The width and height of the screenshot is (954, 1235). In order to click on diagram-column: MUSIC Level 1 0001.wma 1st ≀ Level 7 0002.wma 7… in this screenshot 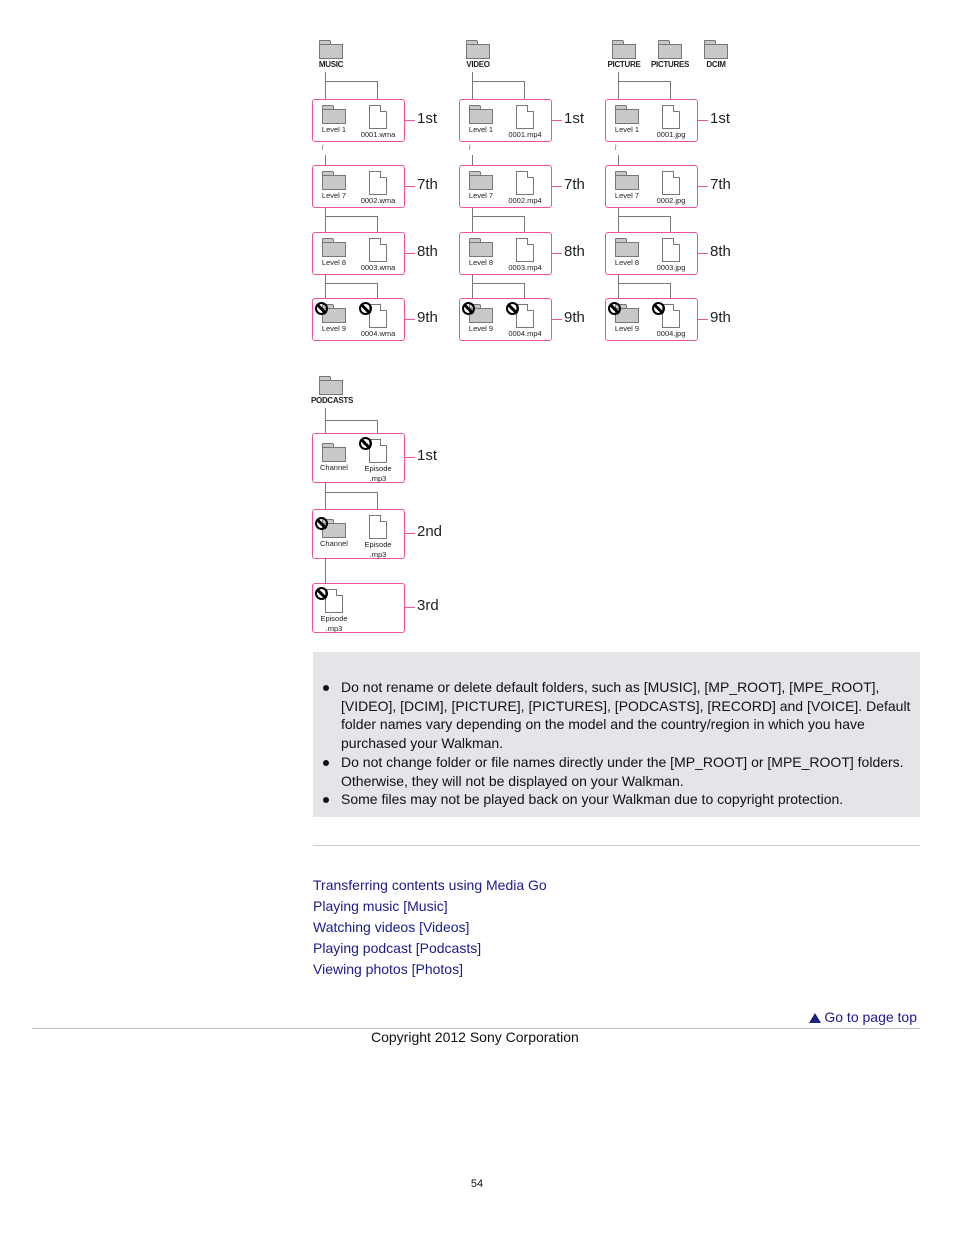, I will do `click(378, 190)`.